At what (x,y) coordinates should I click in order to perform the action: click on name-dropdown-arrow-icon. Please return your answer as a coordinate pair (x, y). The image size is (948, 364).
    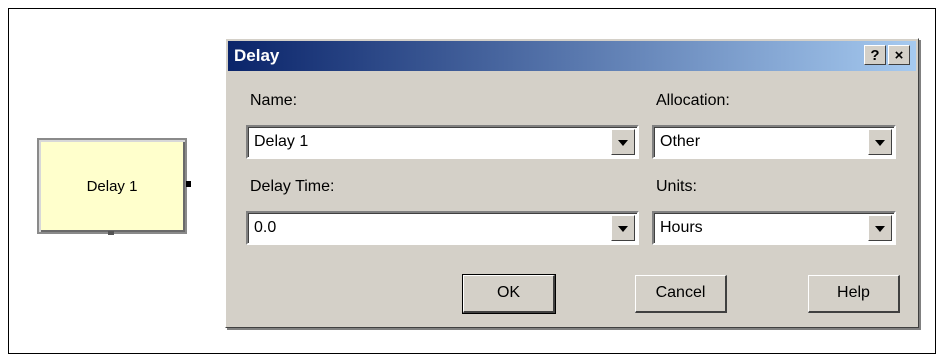
    Looking at the image, I should click on (623, 142).